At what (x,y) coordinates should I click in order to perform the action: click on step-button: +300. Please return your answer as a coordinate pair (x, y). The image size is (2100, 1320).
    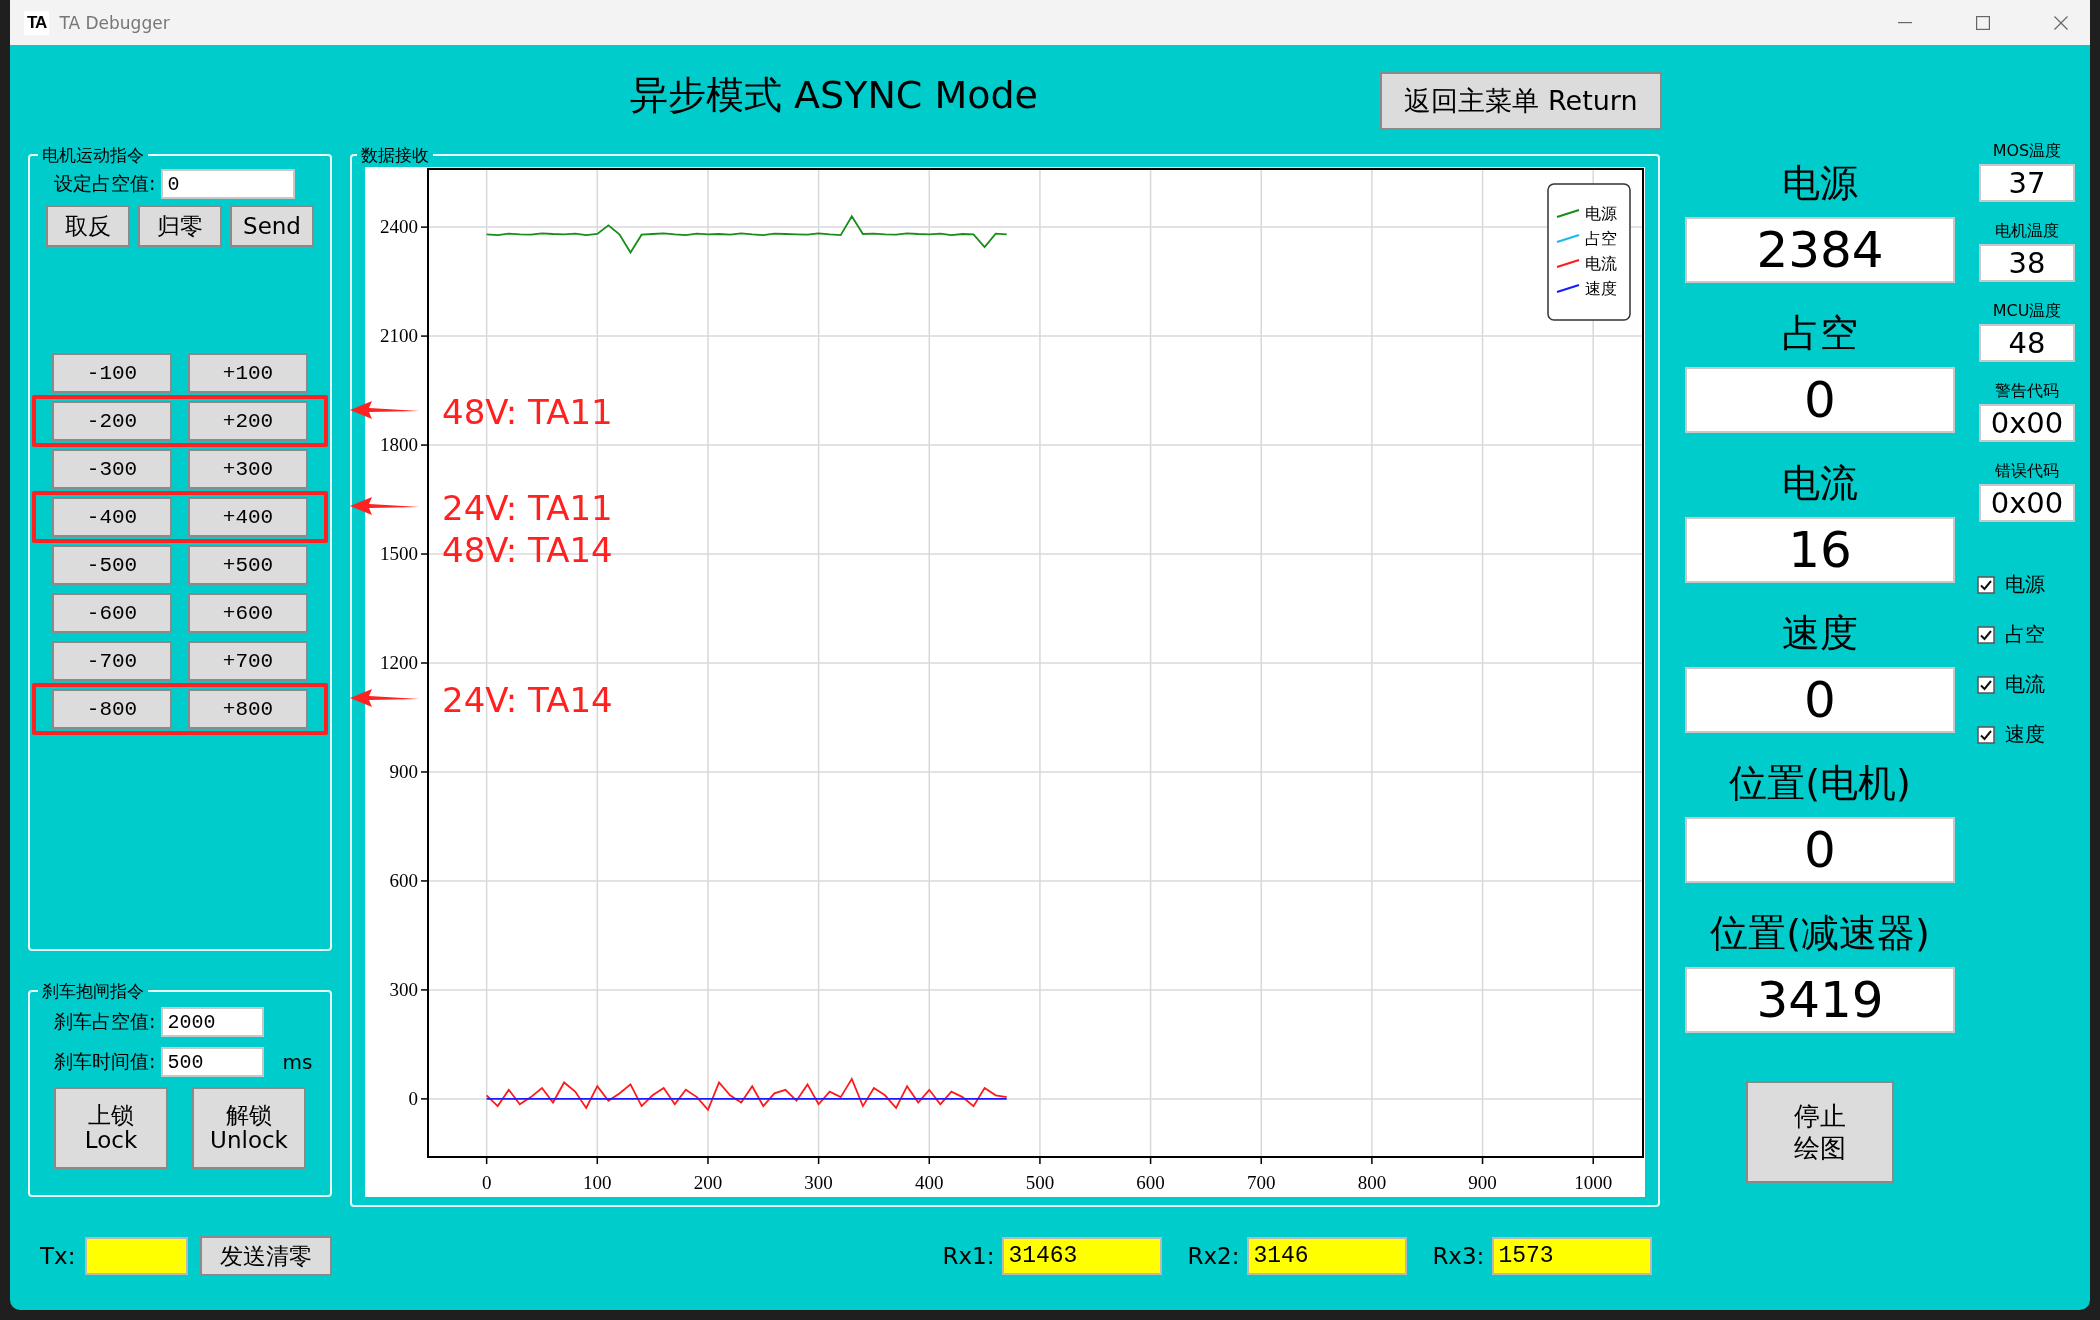
    Looking at the image, I should click on (248, 469).